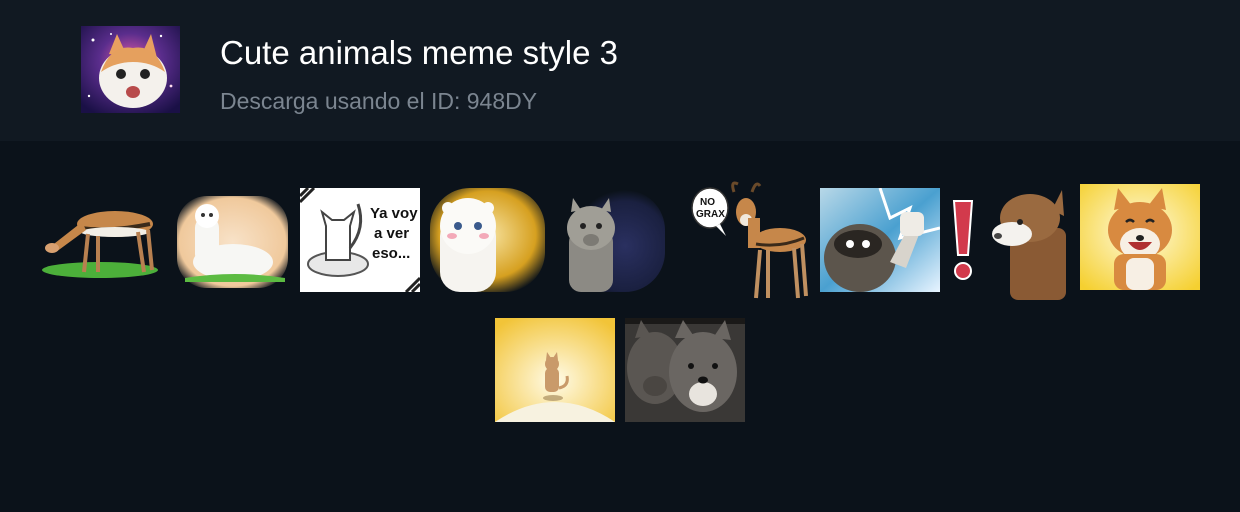  Describe the element at coordinates (685, 370) in the screenshot. I see `sticker-two-wolves` at that location.